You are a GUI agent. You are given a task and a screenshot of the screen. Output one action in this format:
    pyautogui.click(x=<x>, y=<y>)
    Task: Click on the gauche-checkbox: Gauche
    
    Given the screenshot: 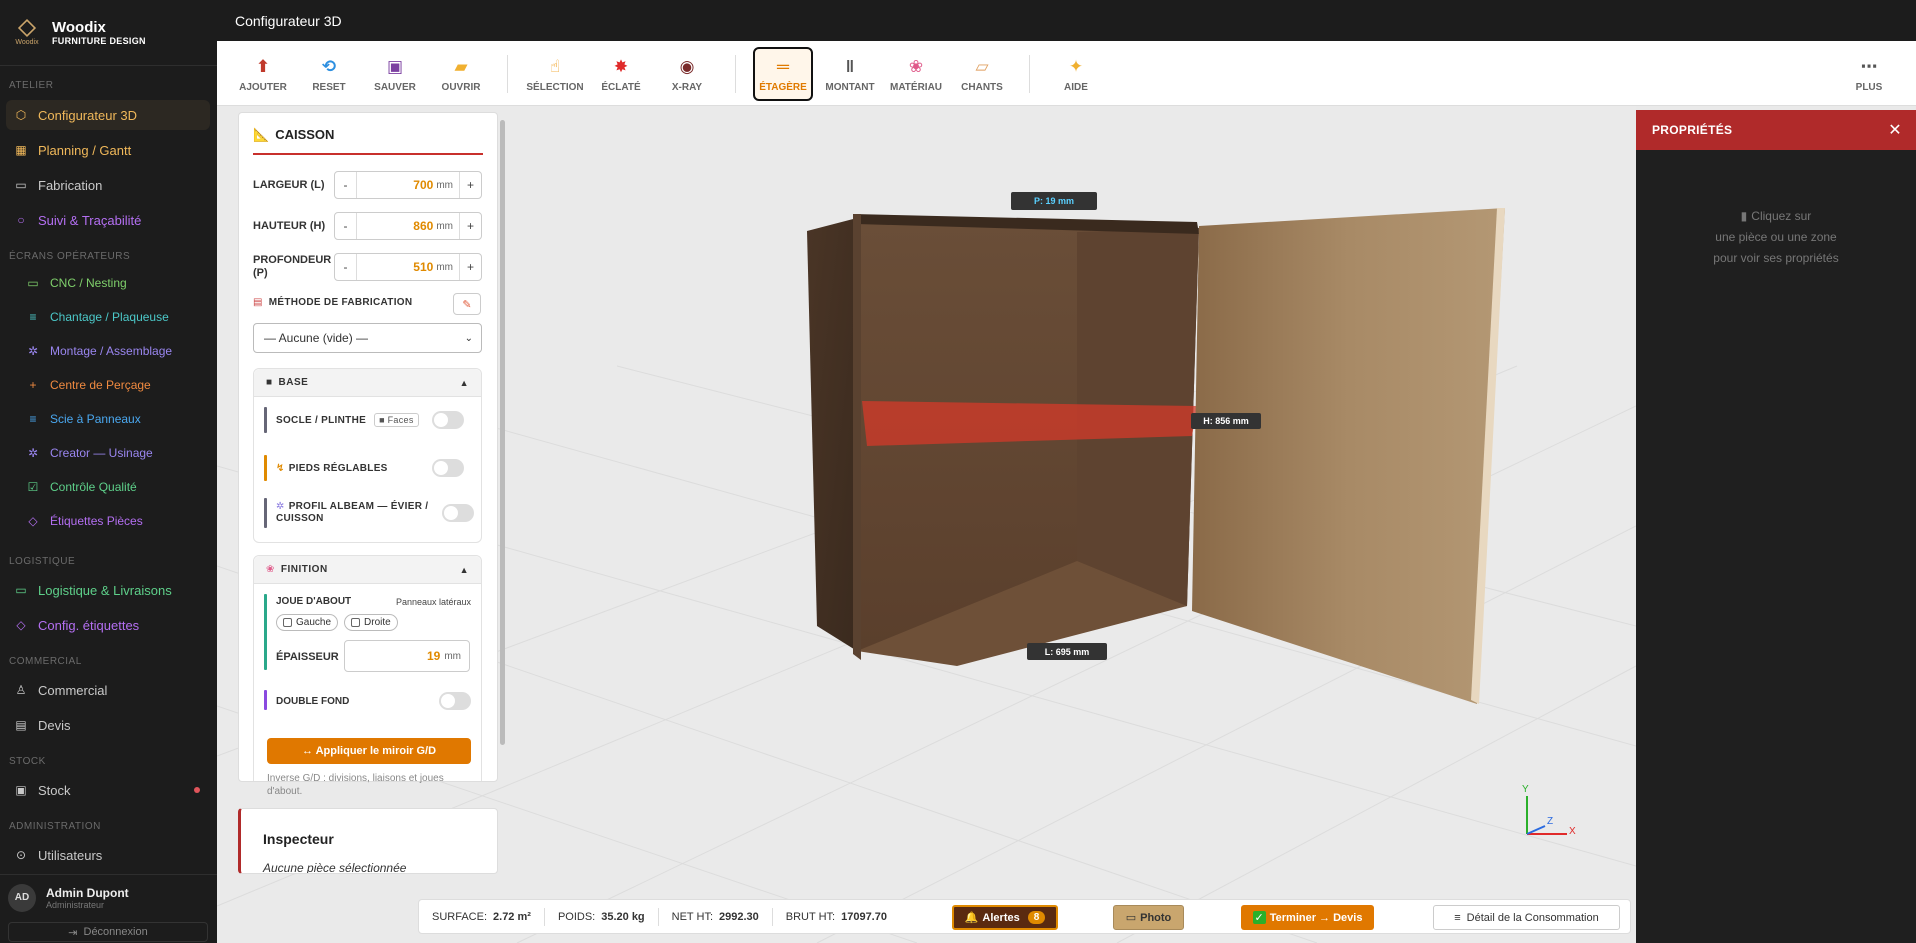 What is the action you would take?
    pyautogui.click(x=307, y=622)
    